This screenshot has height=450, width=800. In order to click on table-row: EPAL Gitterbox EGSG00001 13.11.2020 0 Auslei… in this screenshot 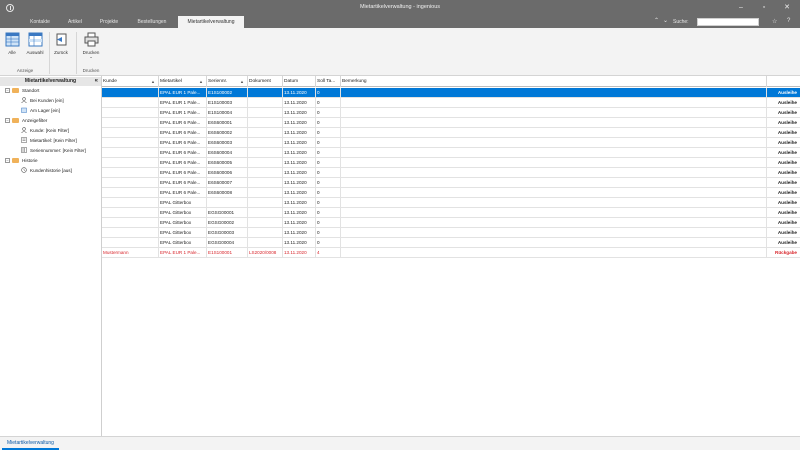, I will do `click(451, 213)`.